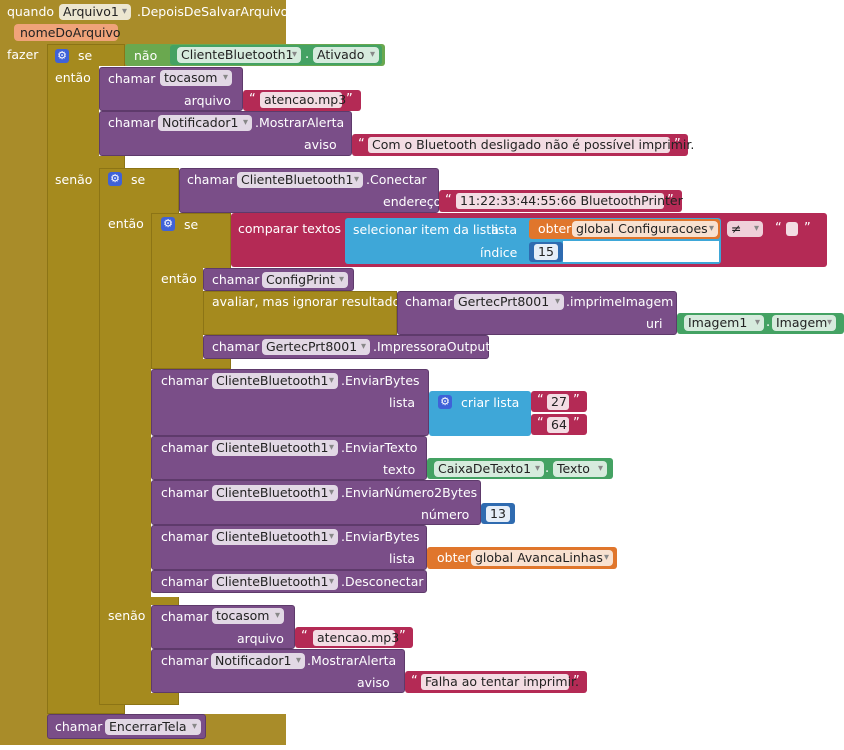  Describe the element at coordinates (620, 301) in the screenshot. I see `method-label: .imprimeImagem` at that location.